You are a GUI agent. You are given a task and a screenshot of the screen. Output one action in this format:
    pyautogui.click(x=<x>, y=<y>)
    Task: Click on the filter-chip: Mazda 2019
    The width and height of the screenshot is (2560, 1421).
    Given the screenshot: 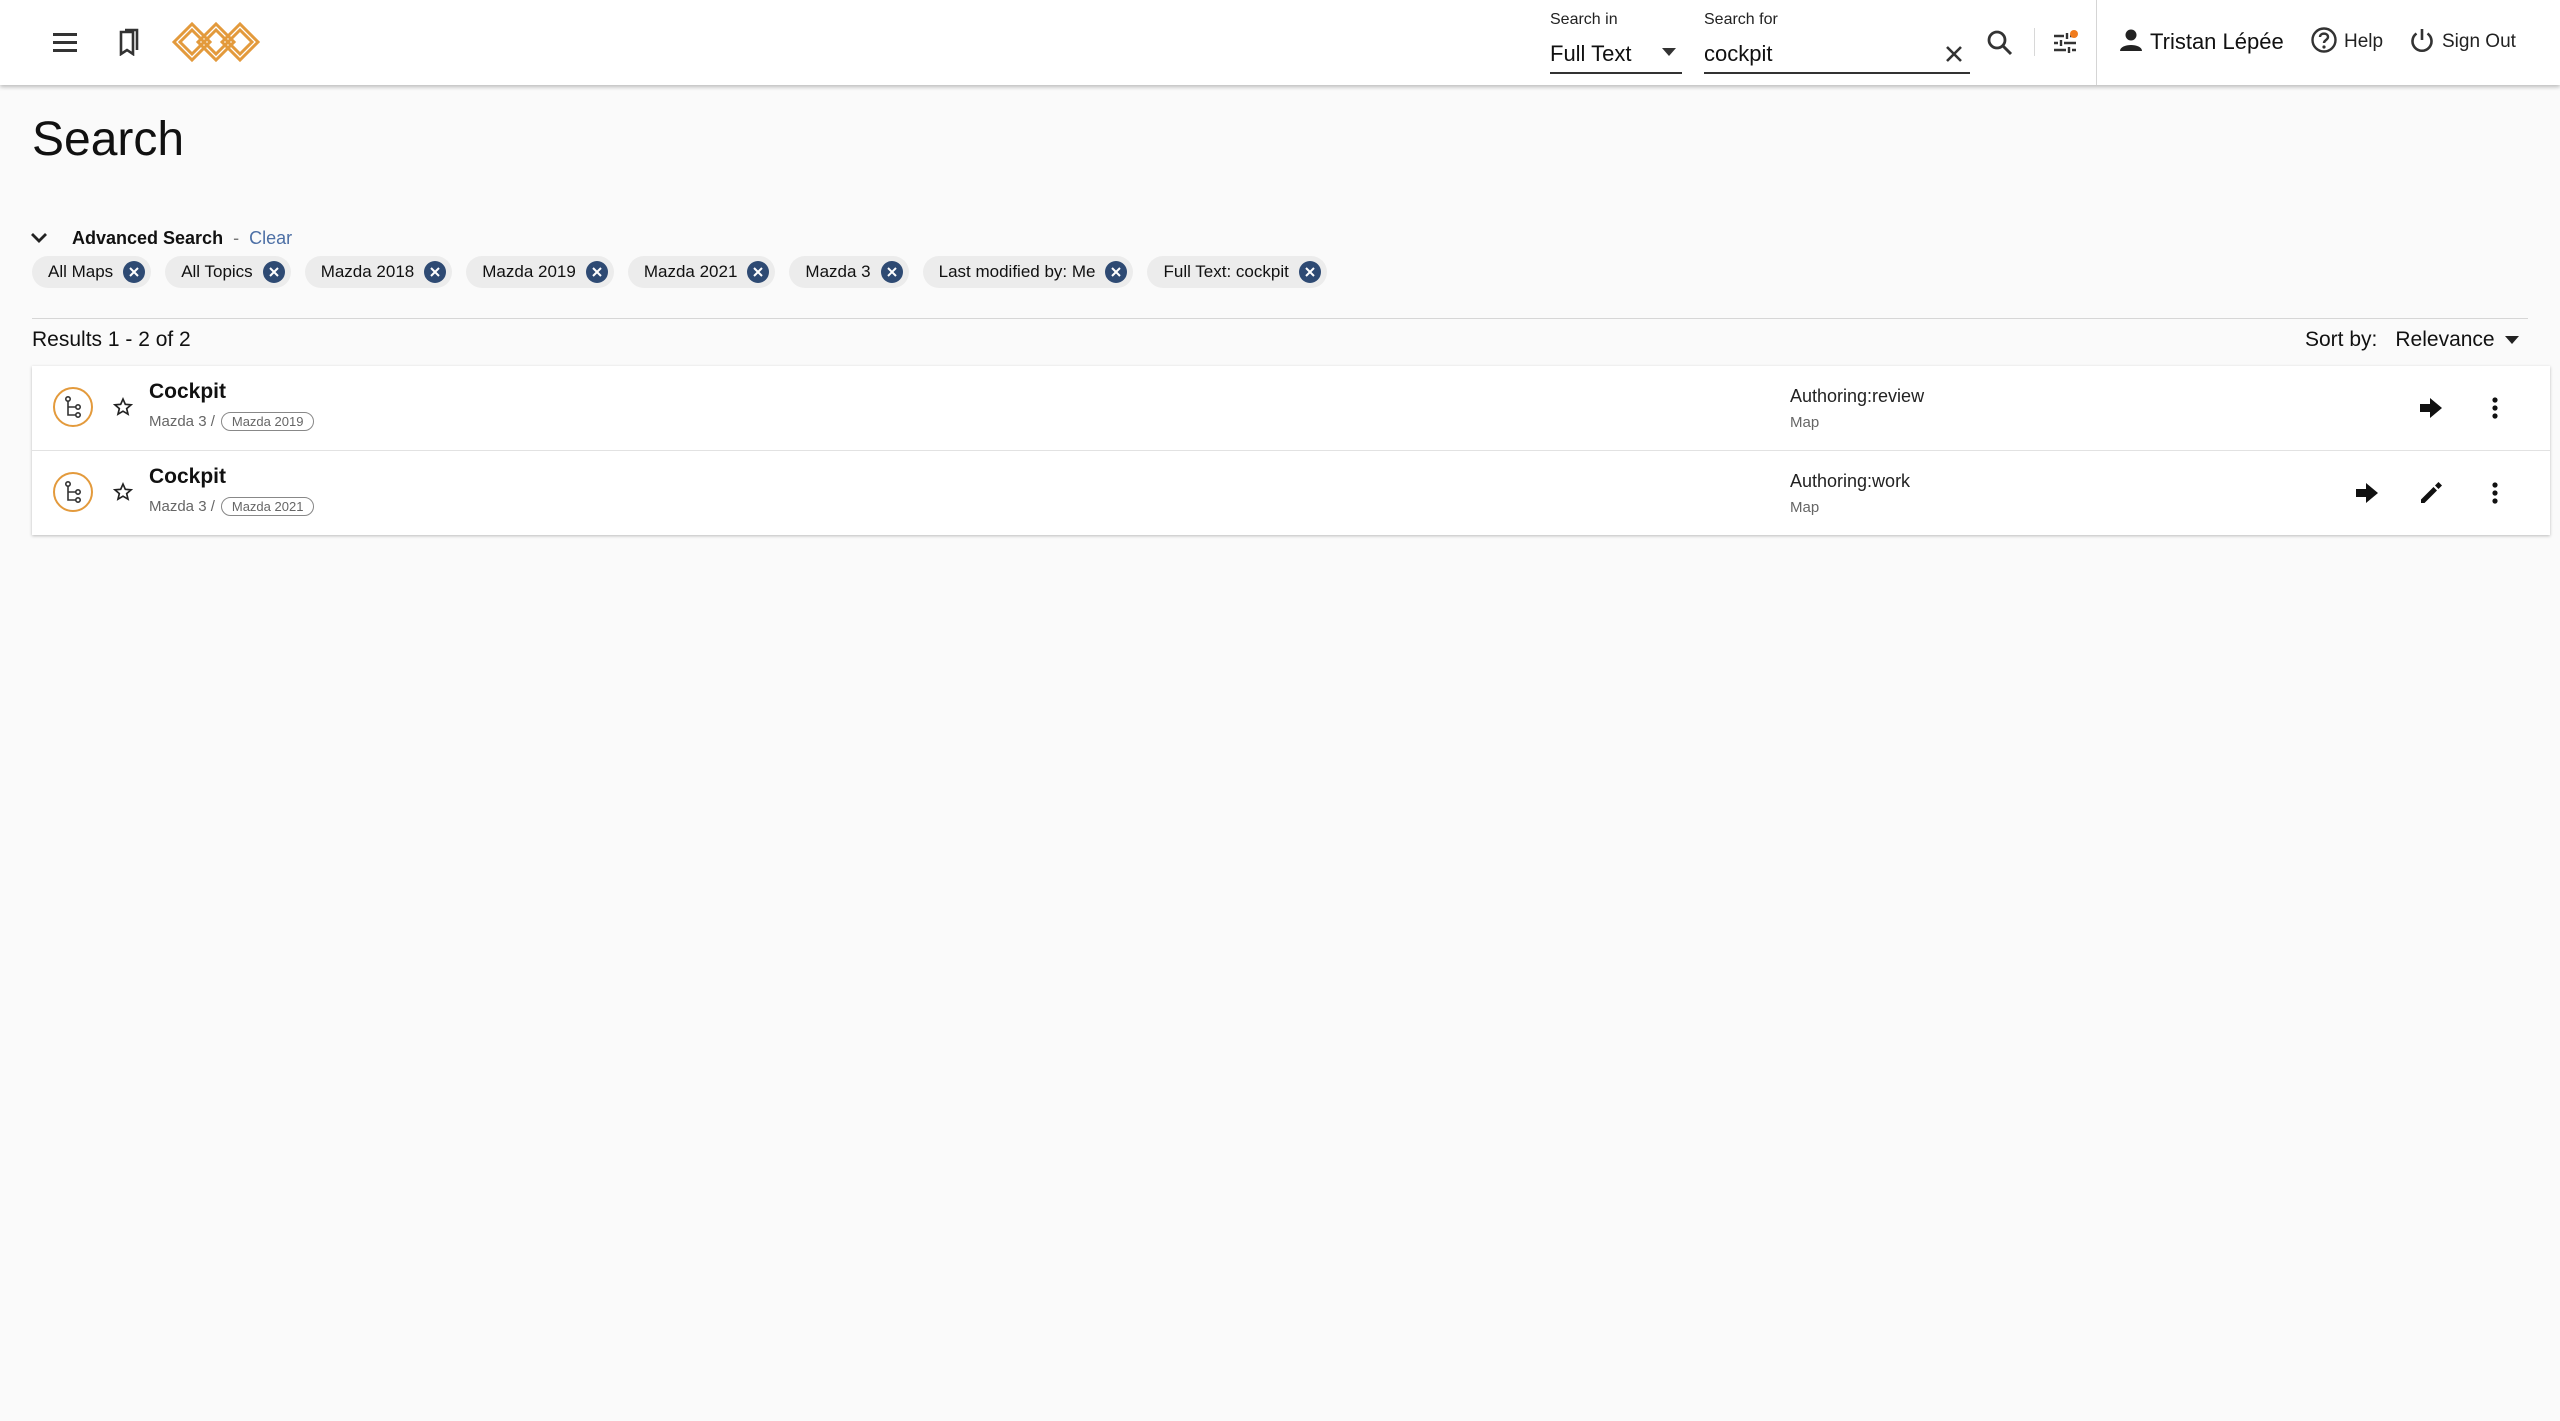 What is the action you would take?
    pyautogui.click(x=540, y=272)
    